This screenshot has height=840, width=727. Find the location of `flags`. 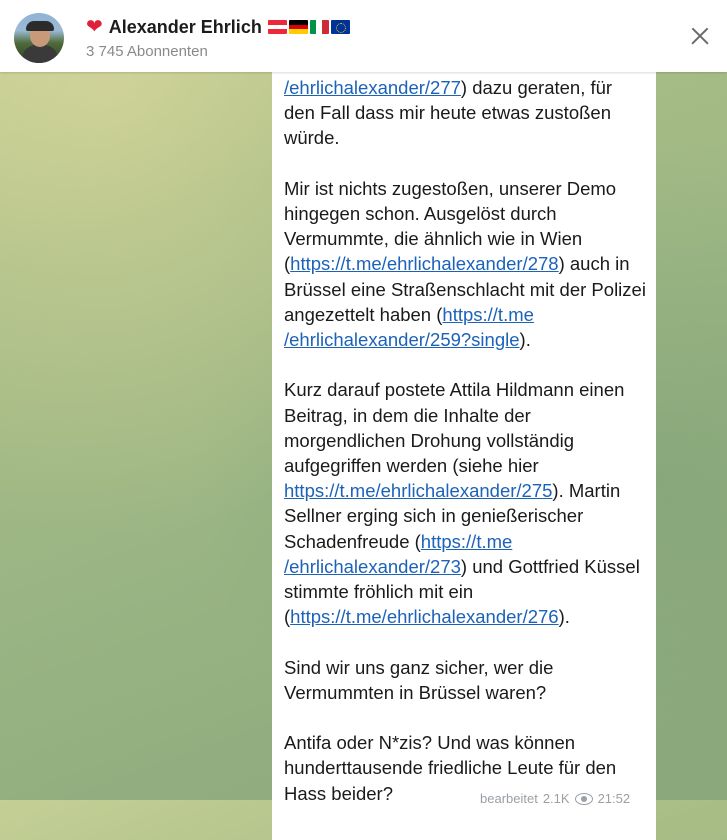

flags is located at coordinates (308, 27).